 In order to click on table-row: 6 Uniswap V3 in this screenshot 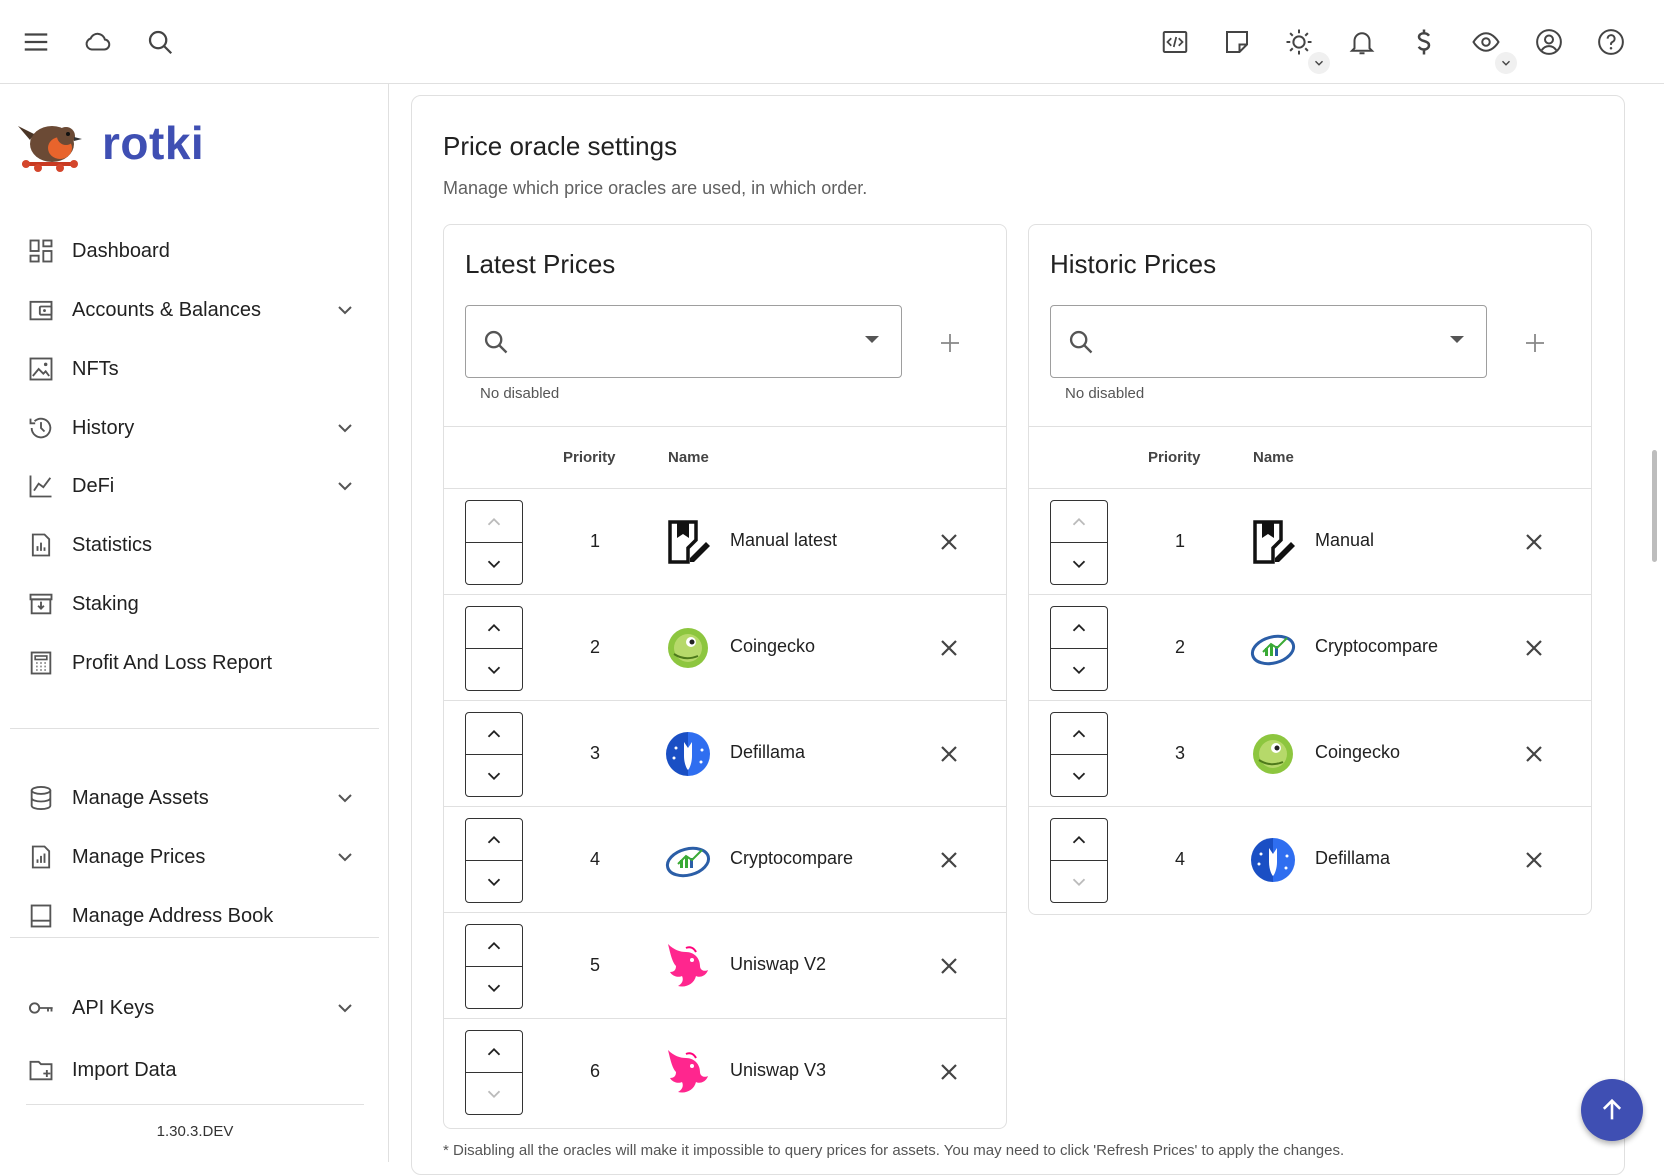, I will do `click(725, 1072)`.